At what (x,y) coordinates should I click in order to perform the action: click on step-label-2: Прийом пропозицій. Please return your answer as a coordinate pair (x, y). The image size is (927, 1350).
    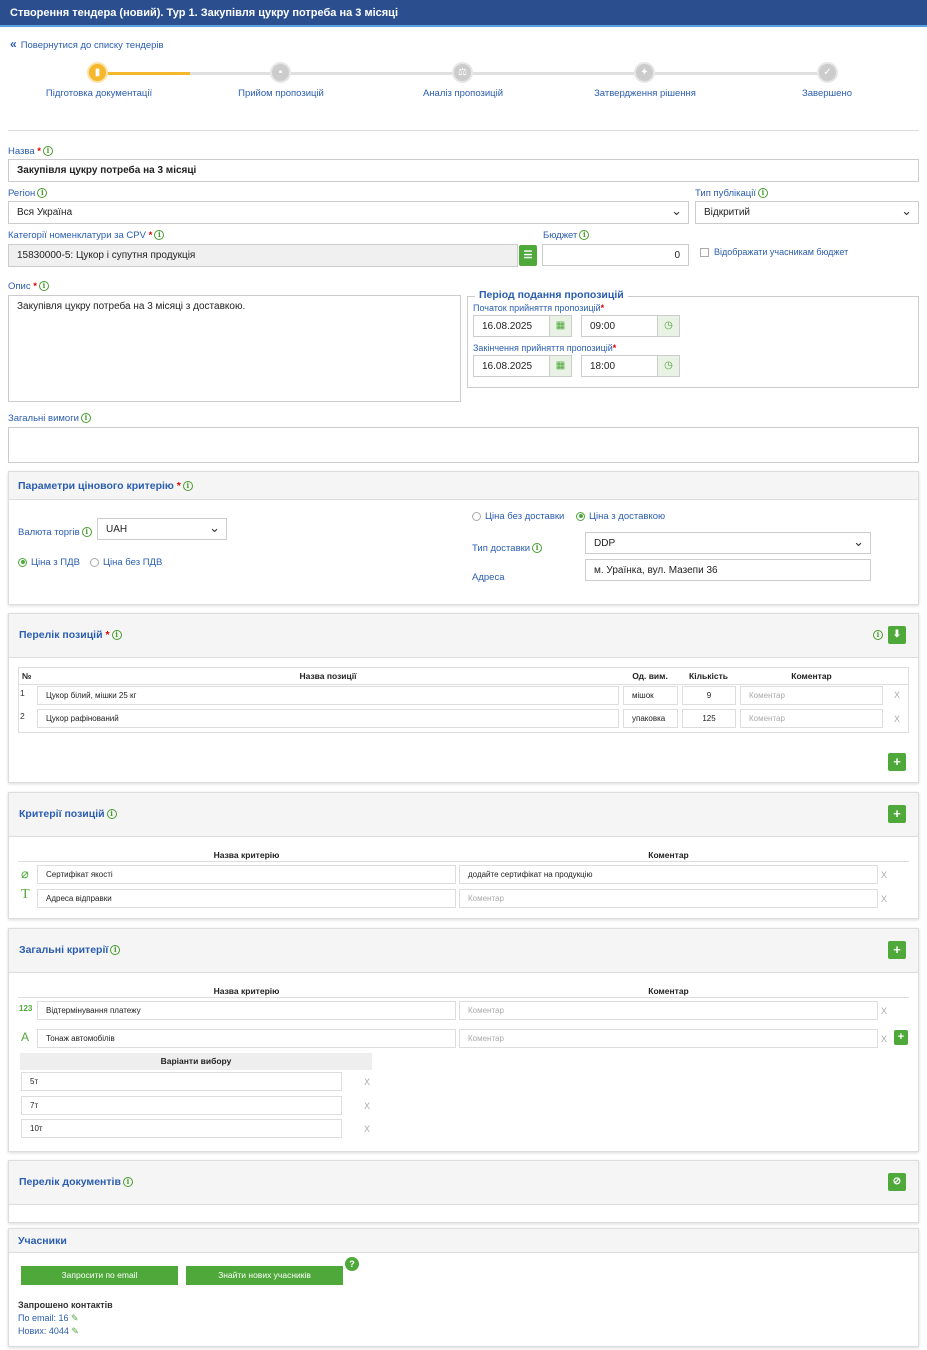
    Looking at the image, I should click on (281, 93).